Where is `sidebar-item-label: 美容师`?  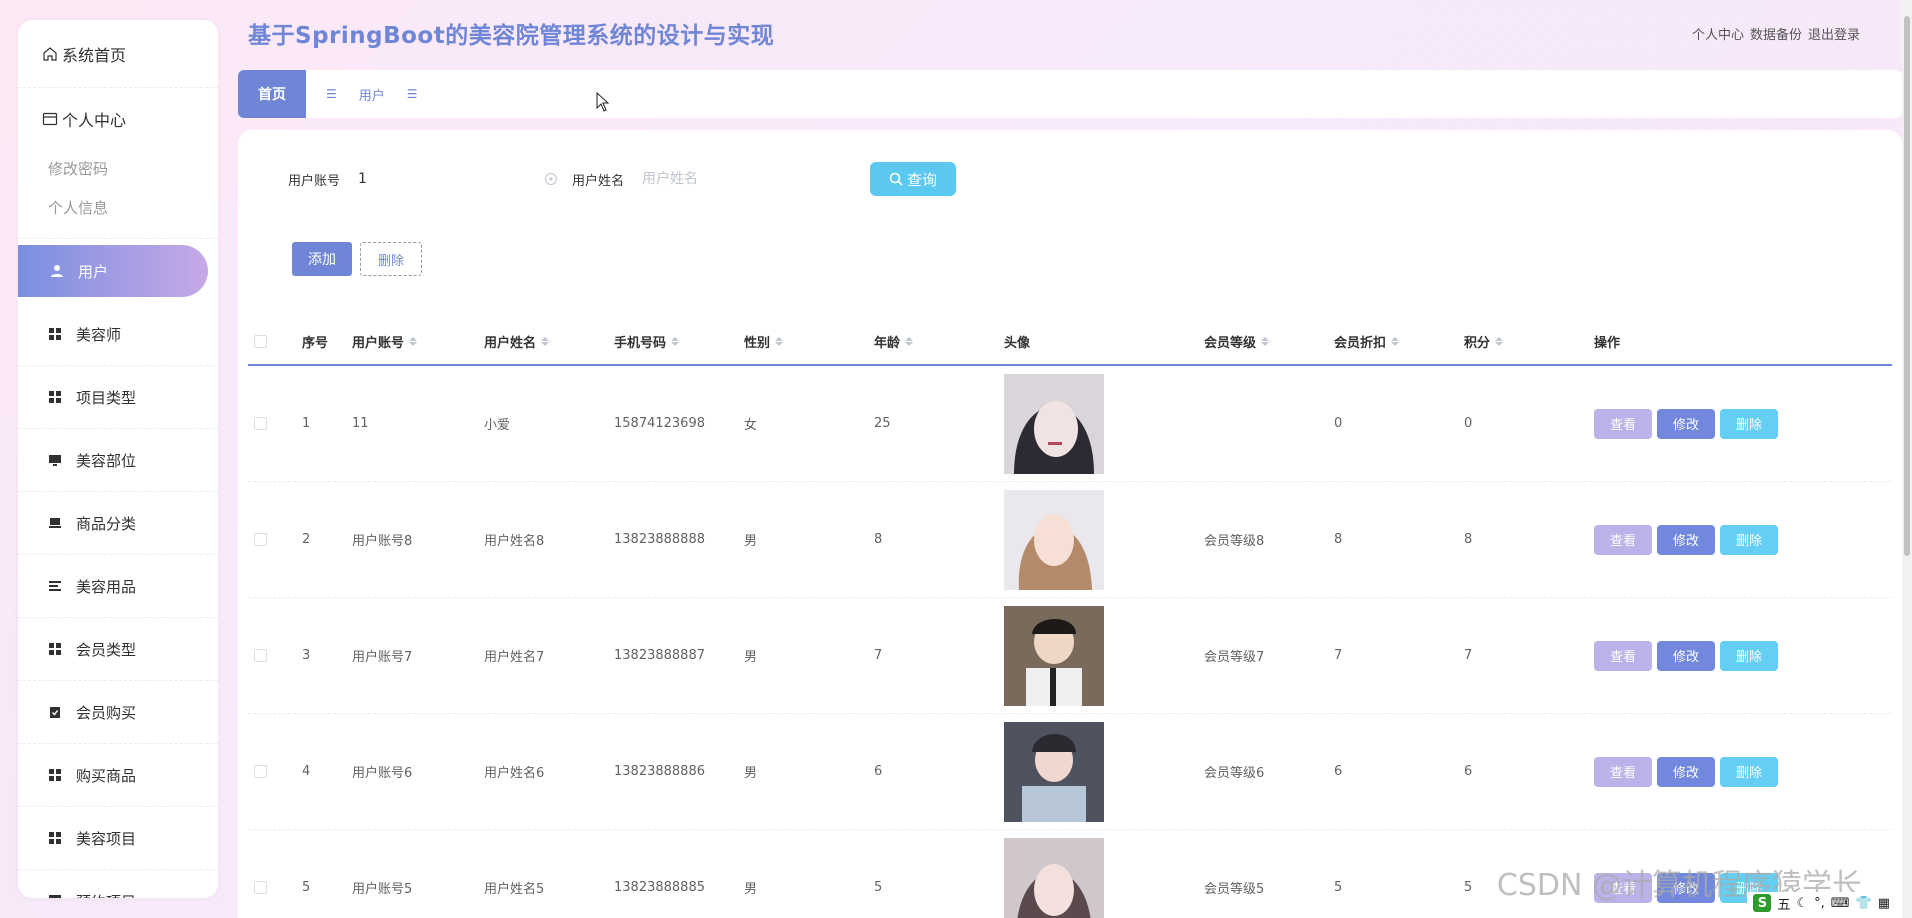
sidebar-item-label: 美容师 is located at coordinates (99, 334).